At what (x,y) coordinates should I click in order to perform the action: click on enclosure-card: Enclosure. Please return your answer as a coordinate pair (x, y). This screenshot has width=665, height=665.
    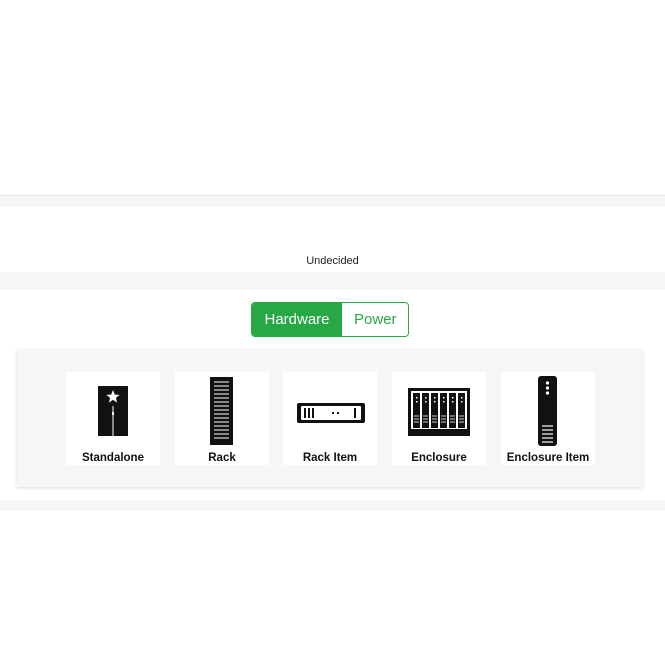
    Looking at the image, I should click on (439, 418).